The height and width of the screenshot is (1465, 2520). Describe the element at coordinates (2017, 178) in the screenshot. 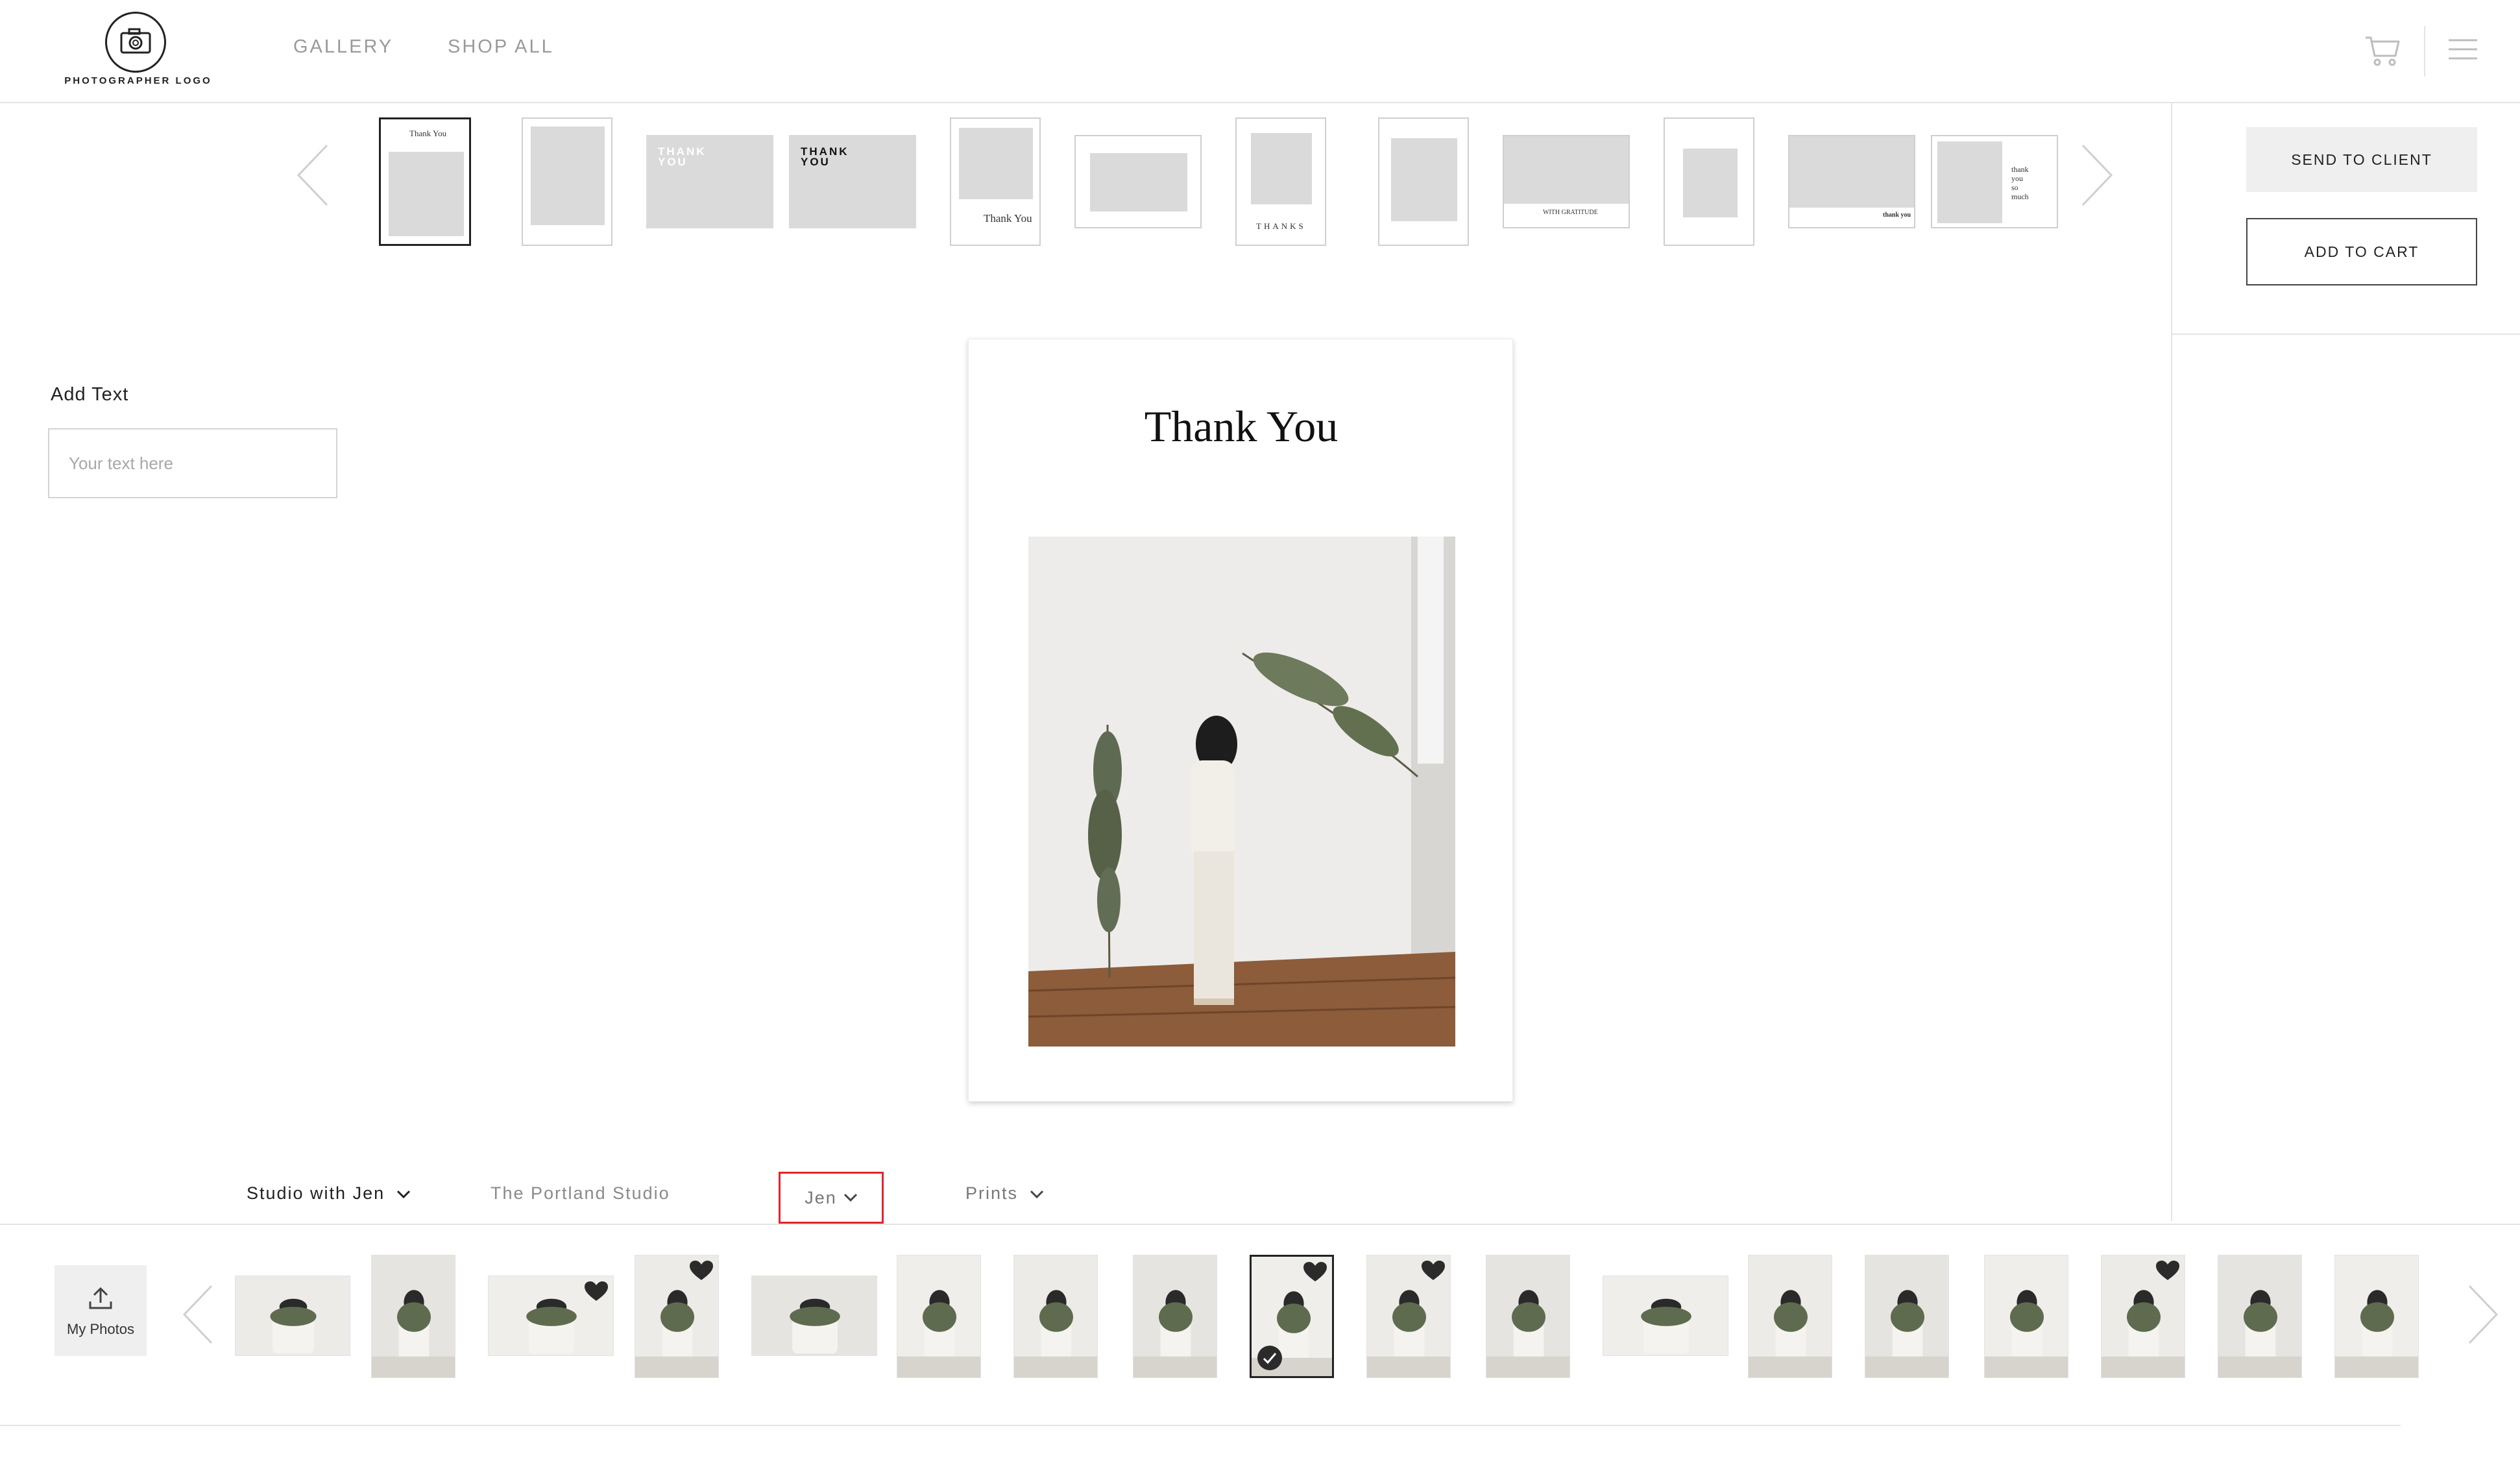

I see `template-text: you` at that location.